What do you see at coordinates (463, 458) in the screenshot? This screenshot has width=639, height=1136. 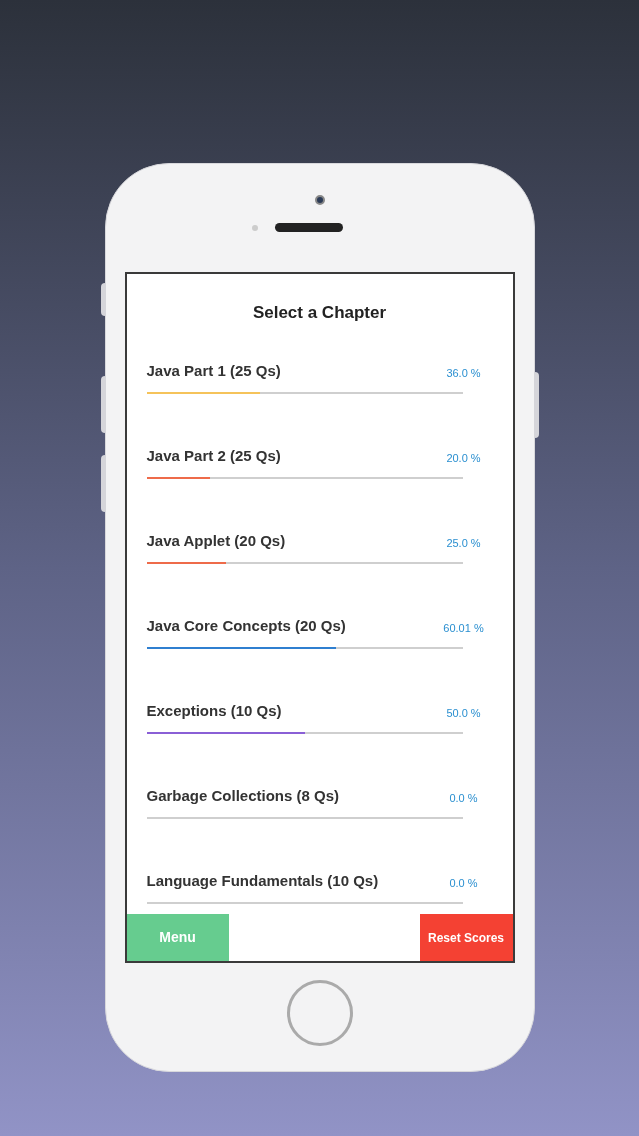 I see `score-percent: 20.0 %` at bounding box center [463, 458].